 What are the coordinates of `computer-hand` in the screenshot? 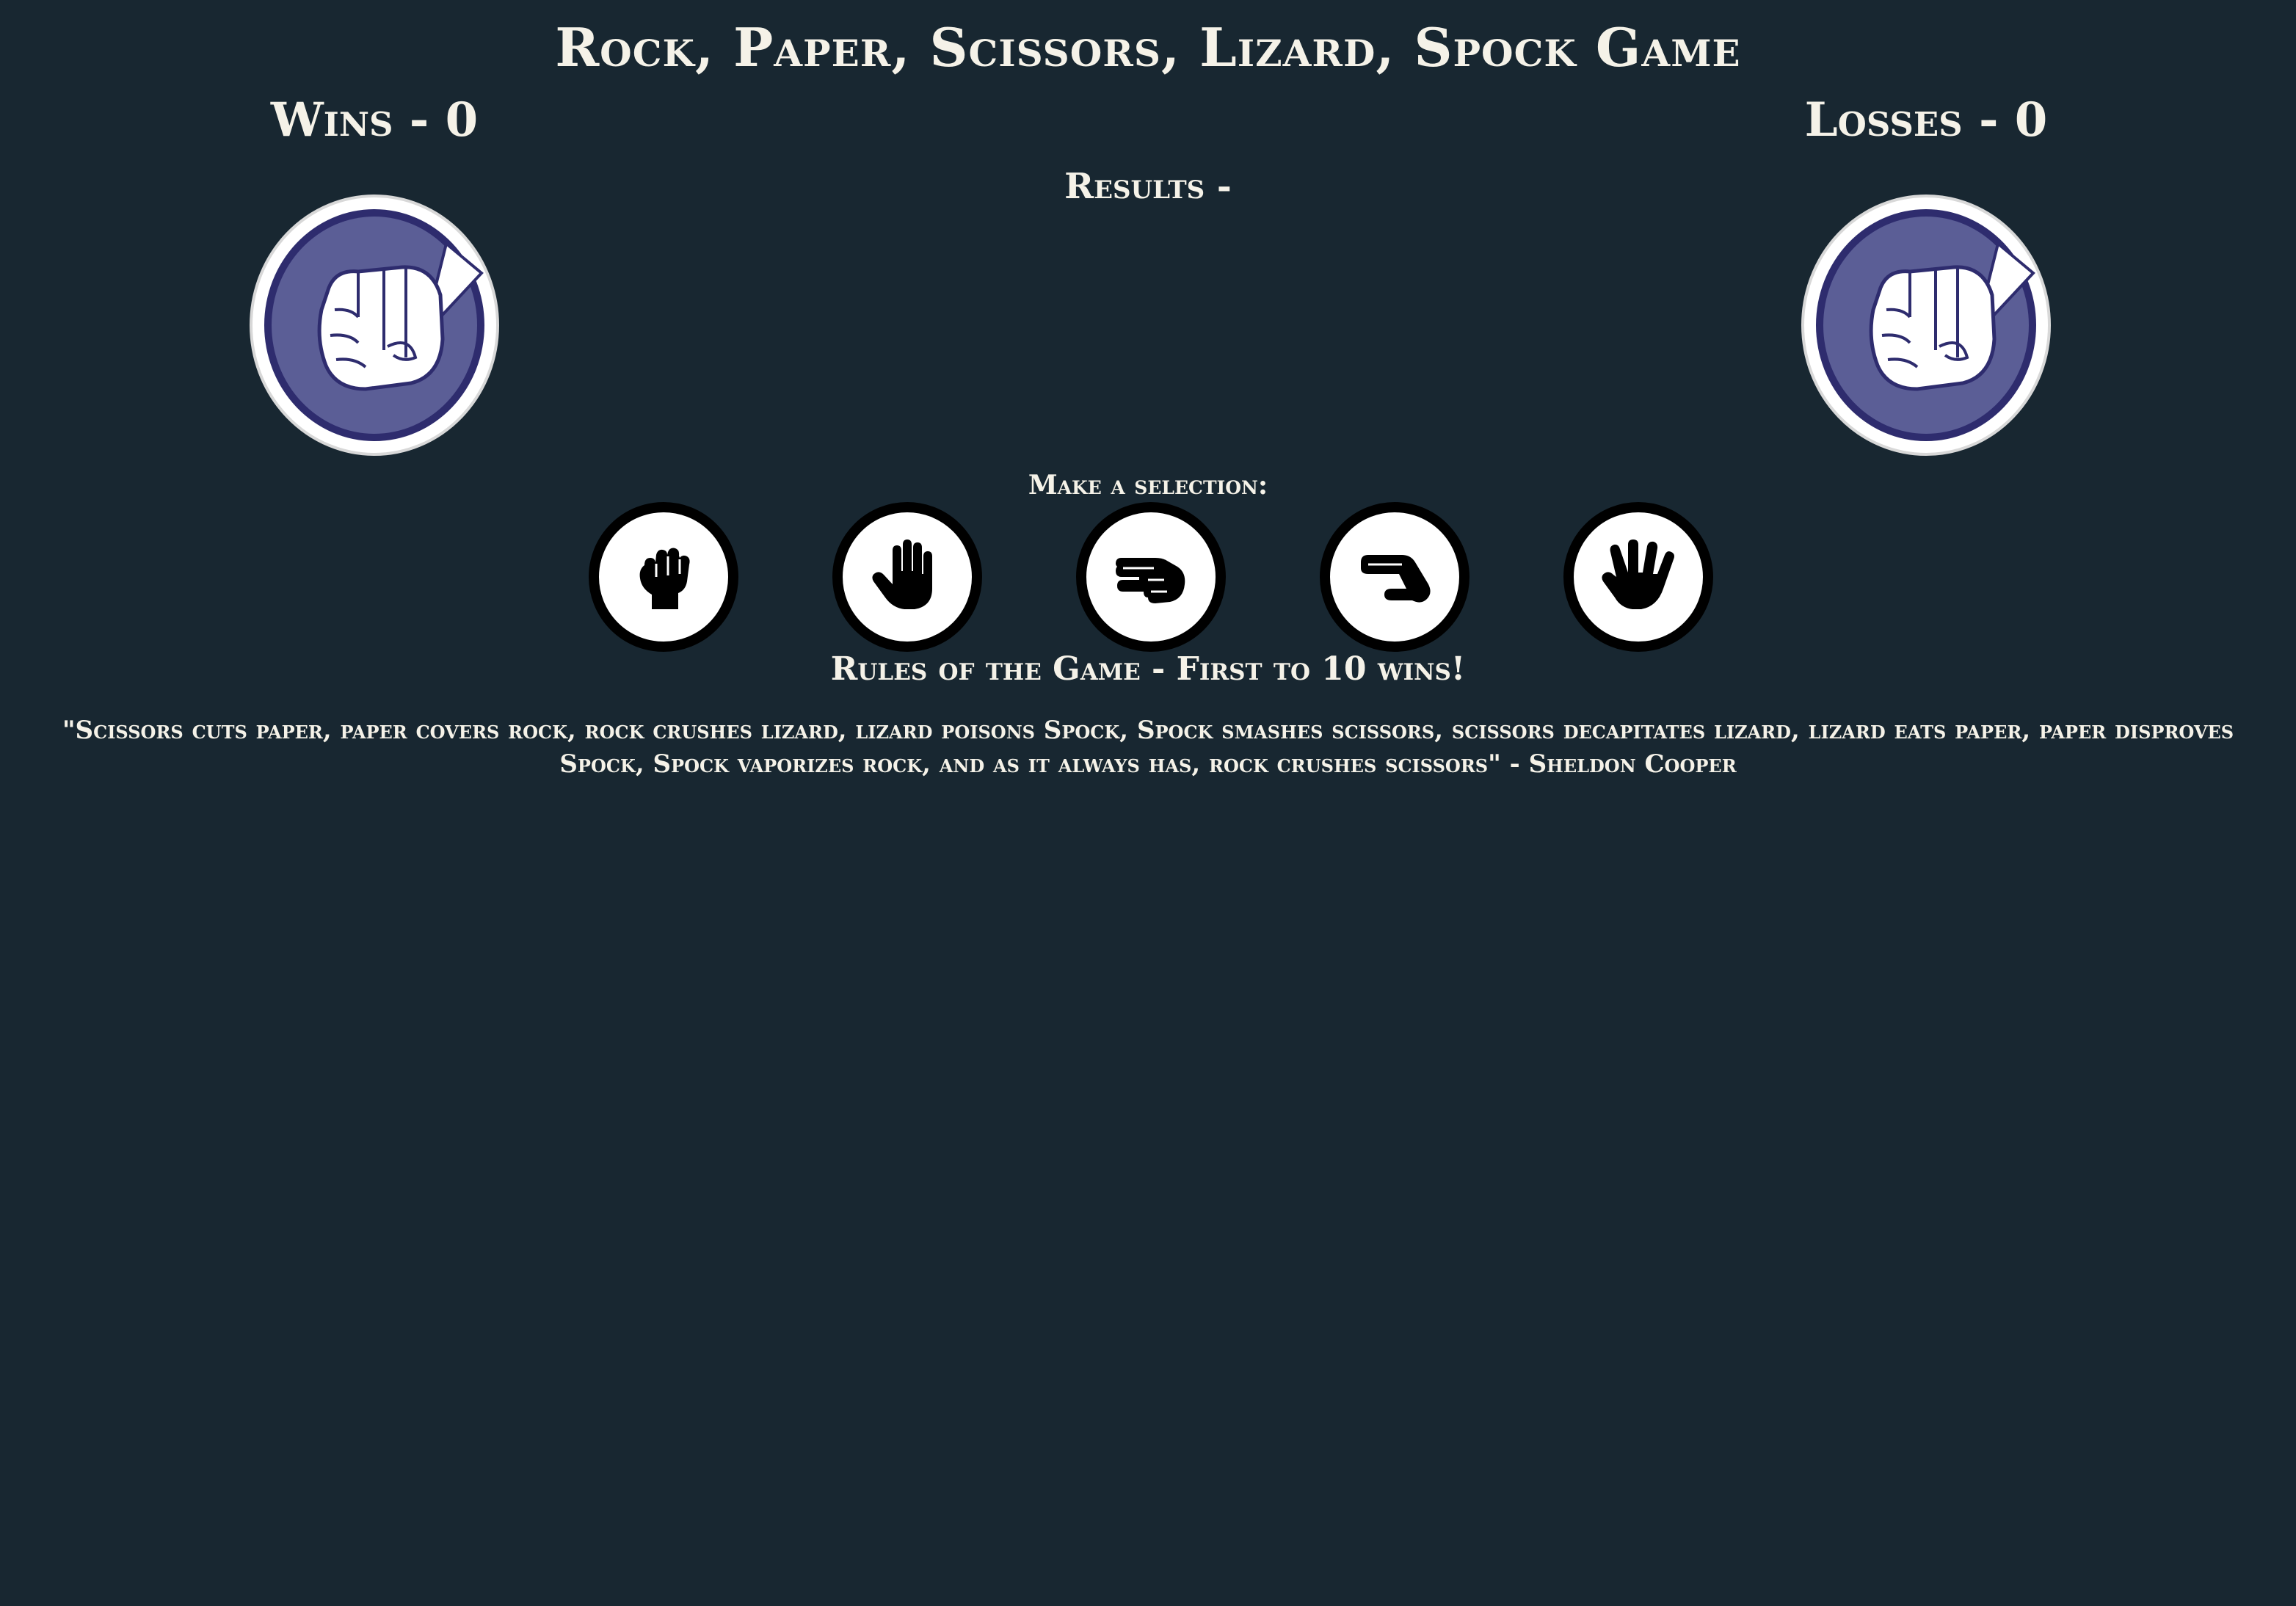 It's located at (1926, 325).